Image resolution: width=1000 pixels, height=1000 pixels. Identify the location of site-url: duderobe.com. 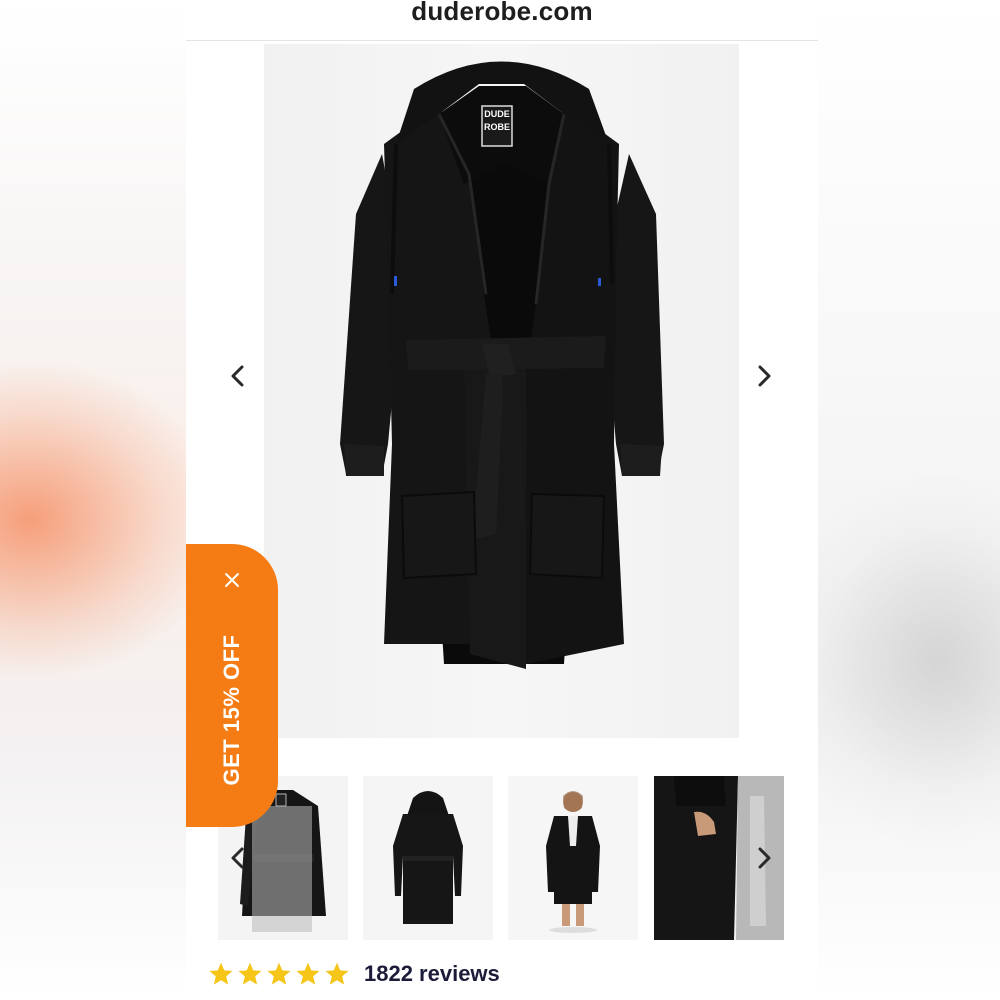
(502, 13).